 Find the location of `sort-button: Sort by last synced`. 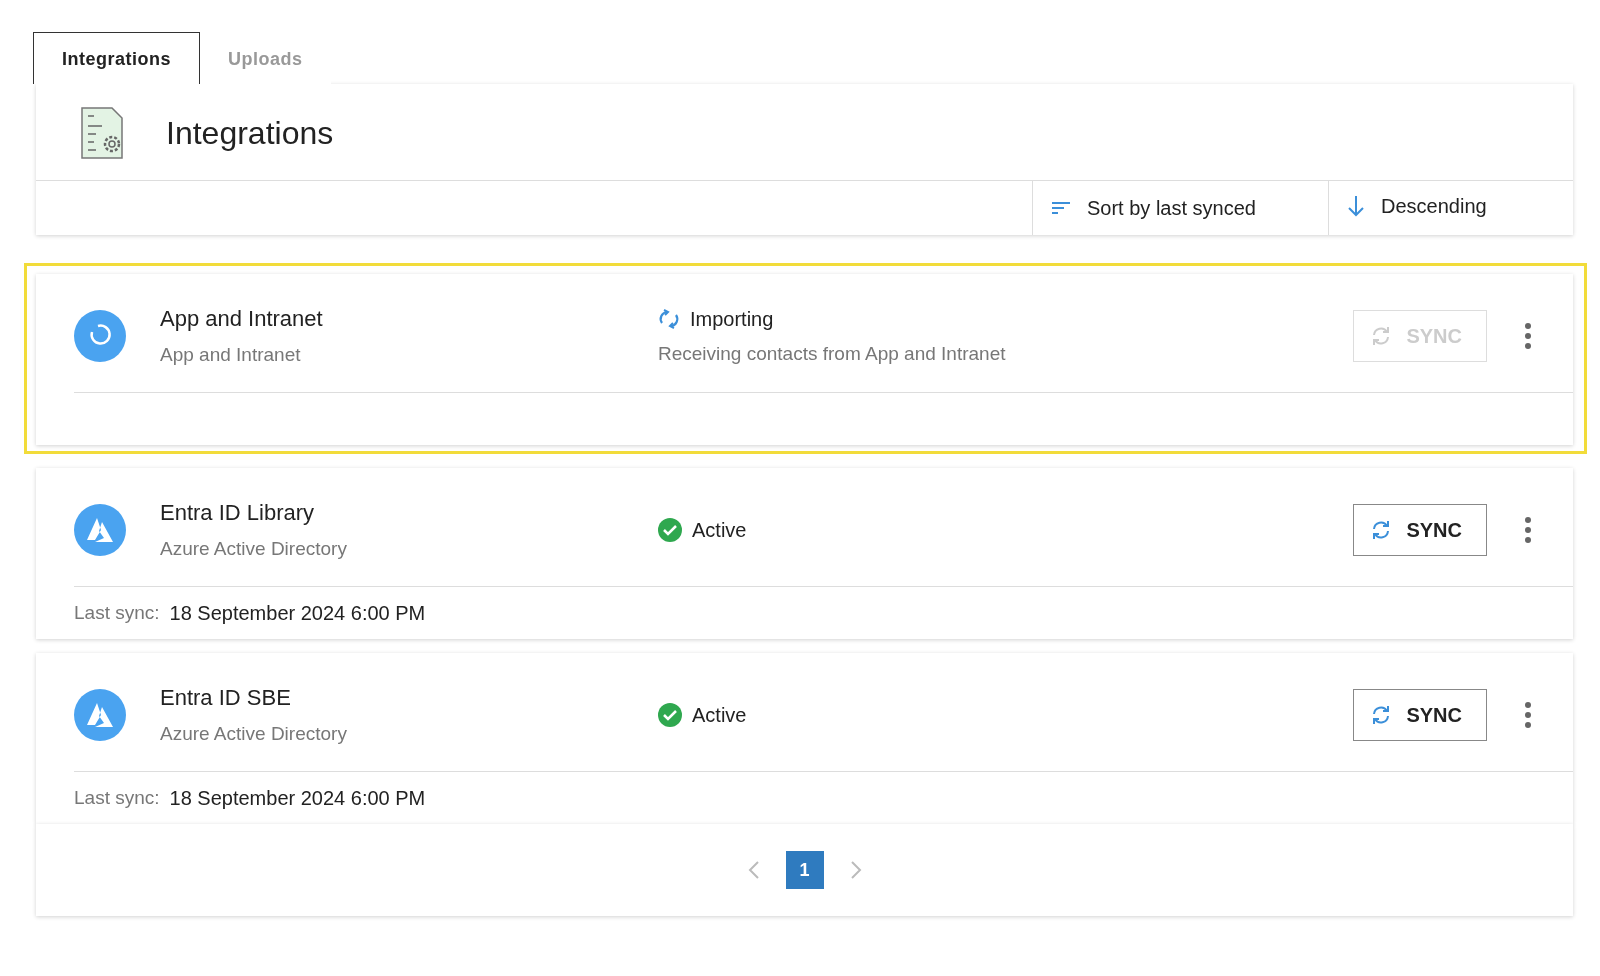

sort-button: Sort by last synced is located at coordinates (1180, 208).